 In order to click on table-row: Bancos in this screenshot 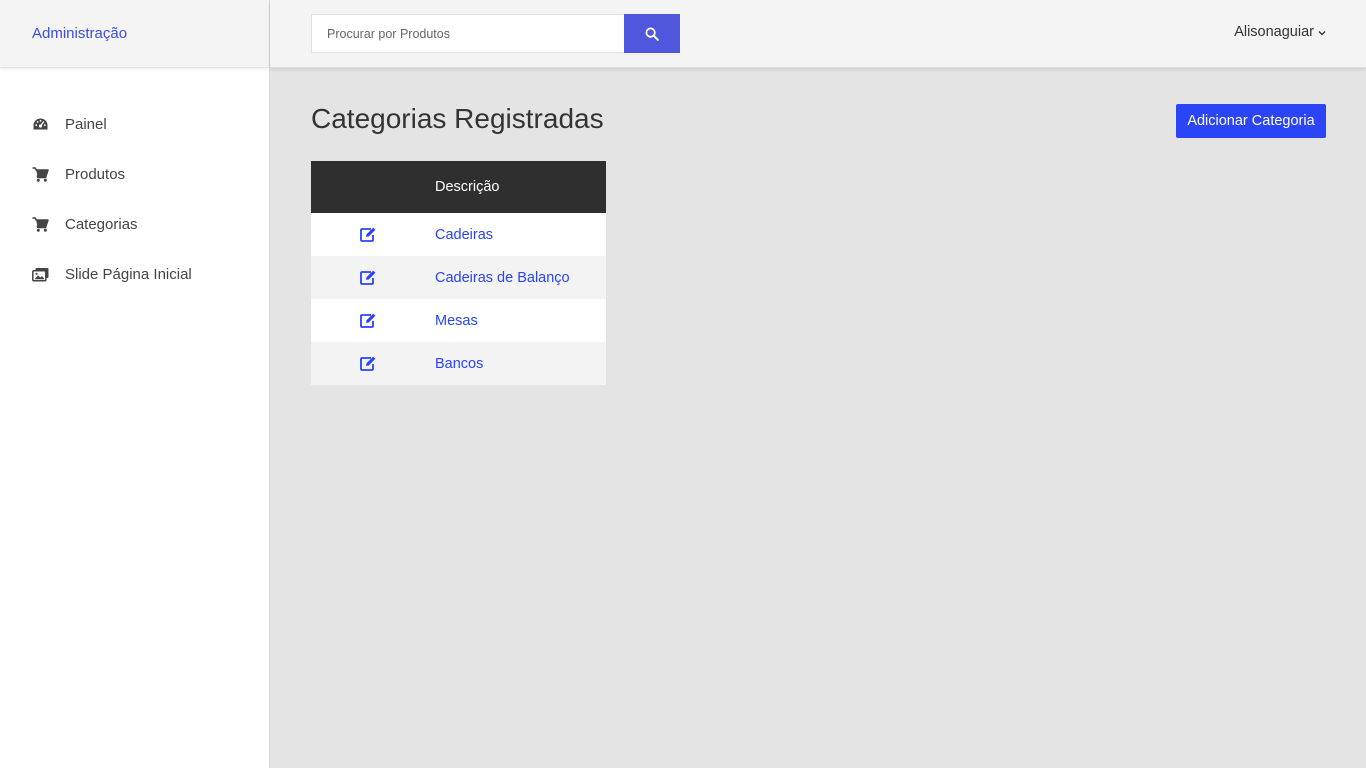, I will do `click(458, 363)`.